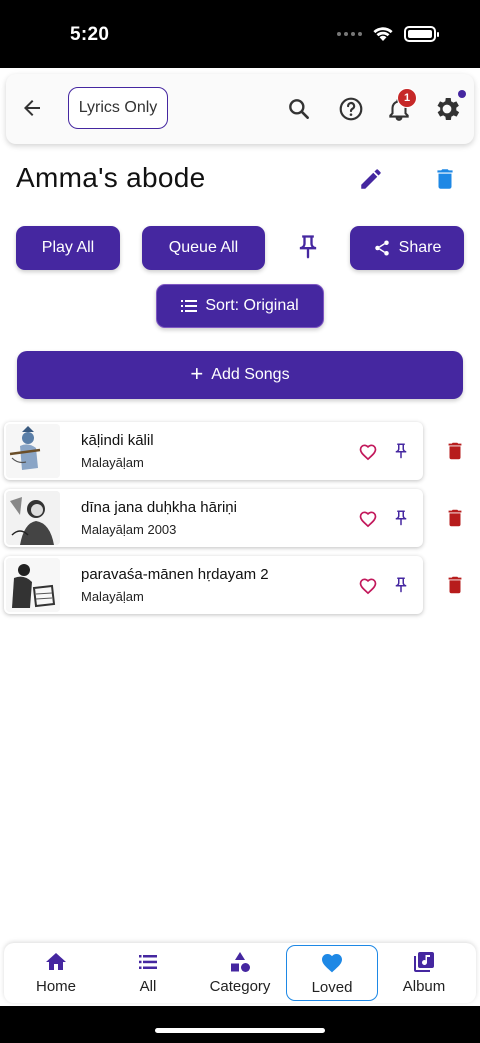  I want to click on heart-icon, so click(332, 963).